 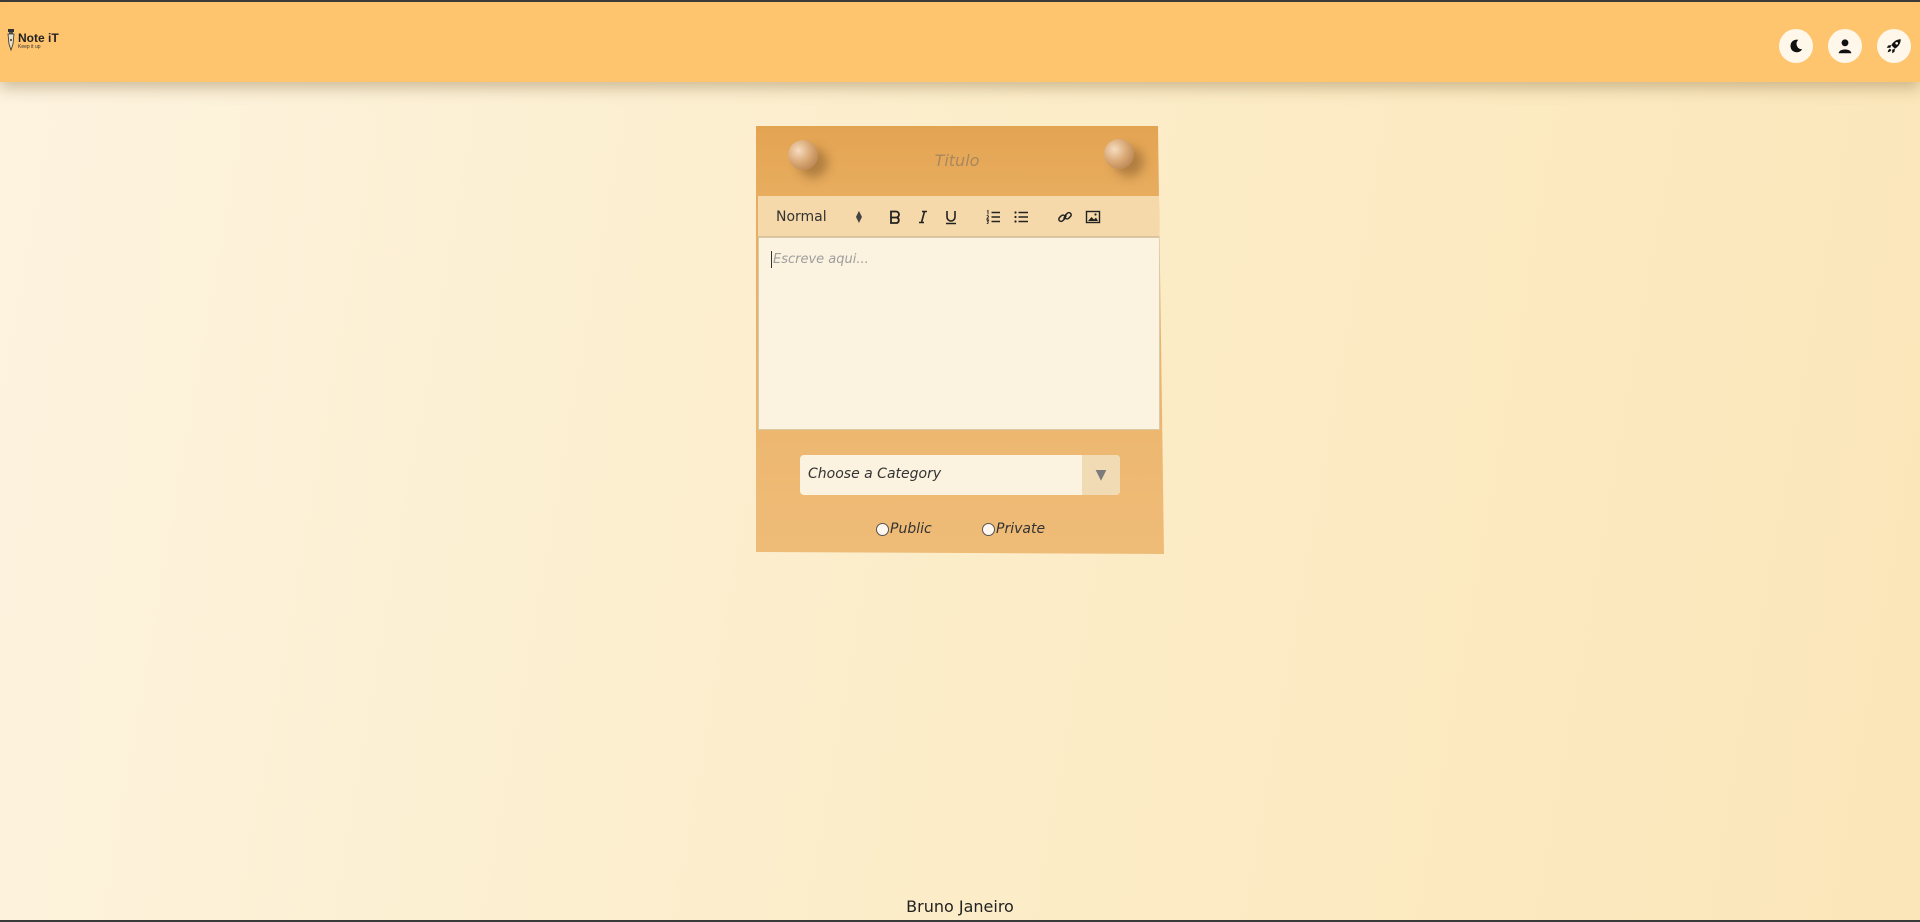 I want to click on launch-button, so click(x=1894, y=46).